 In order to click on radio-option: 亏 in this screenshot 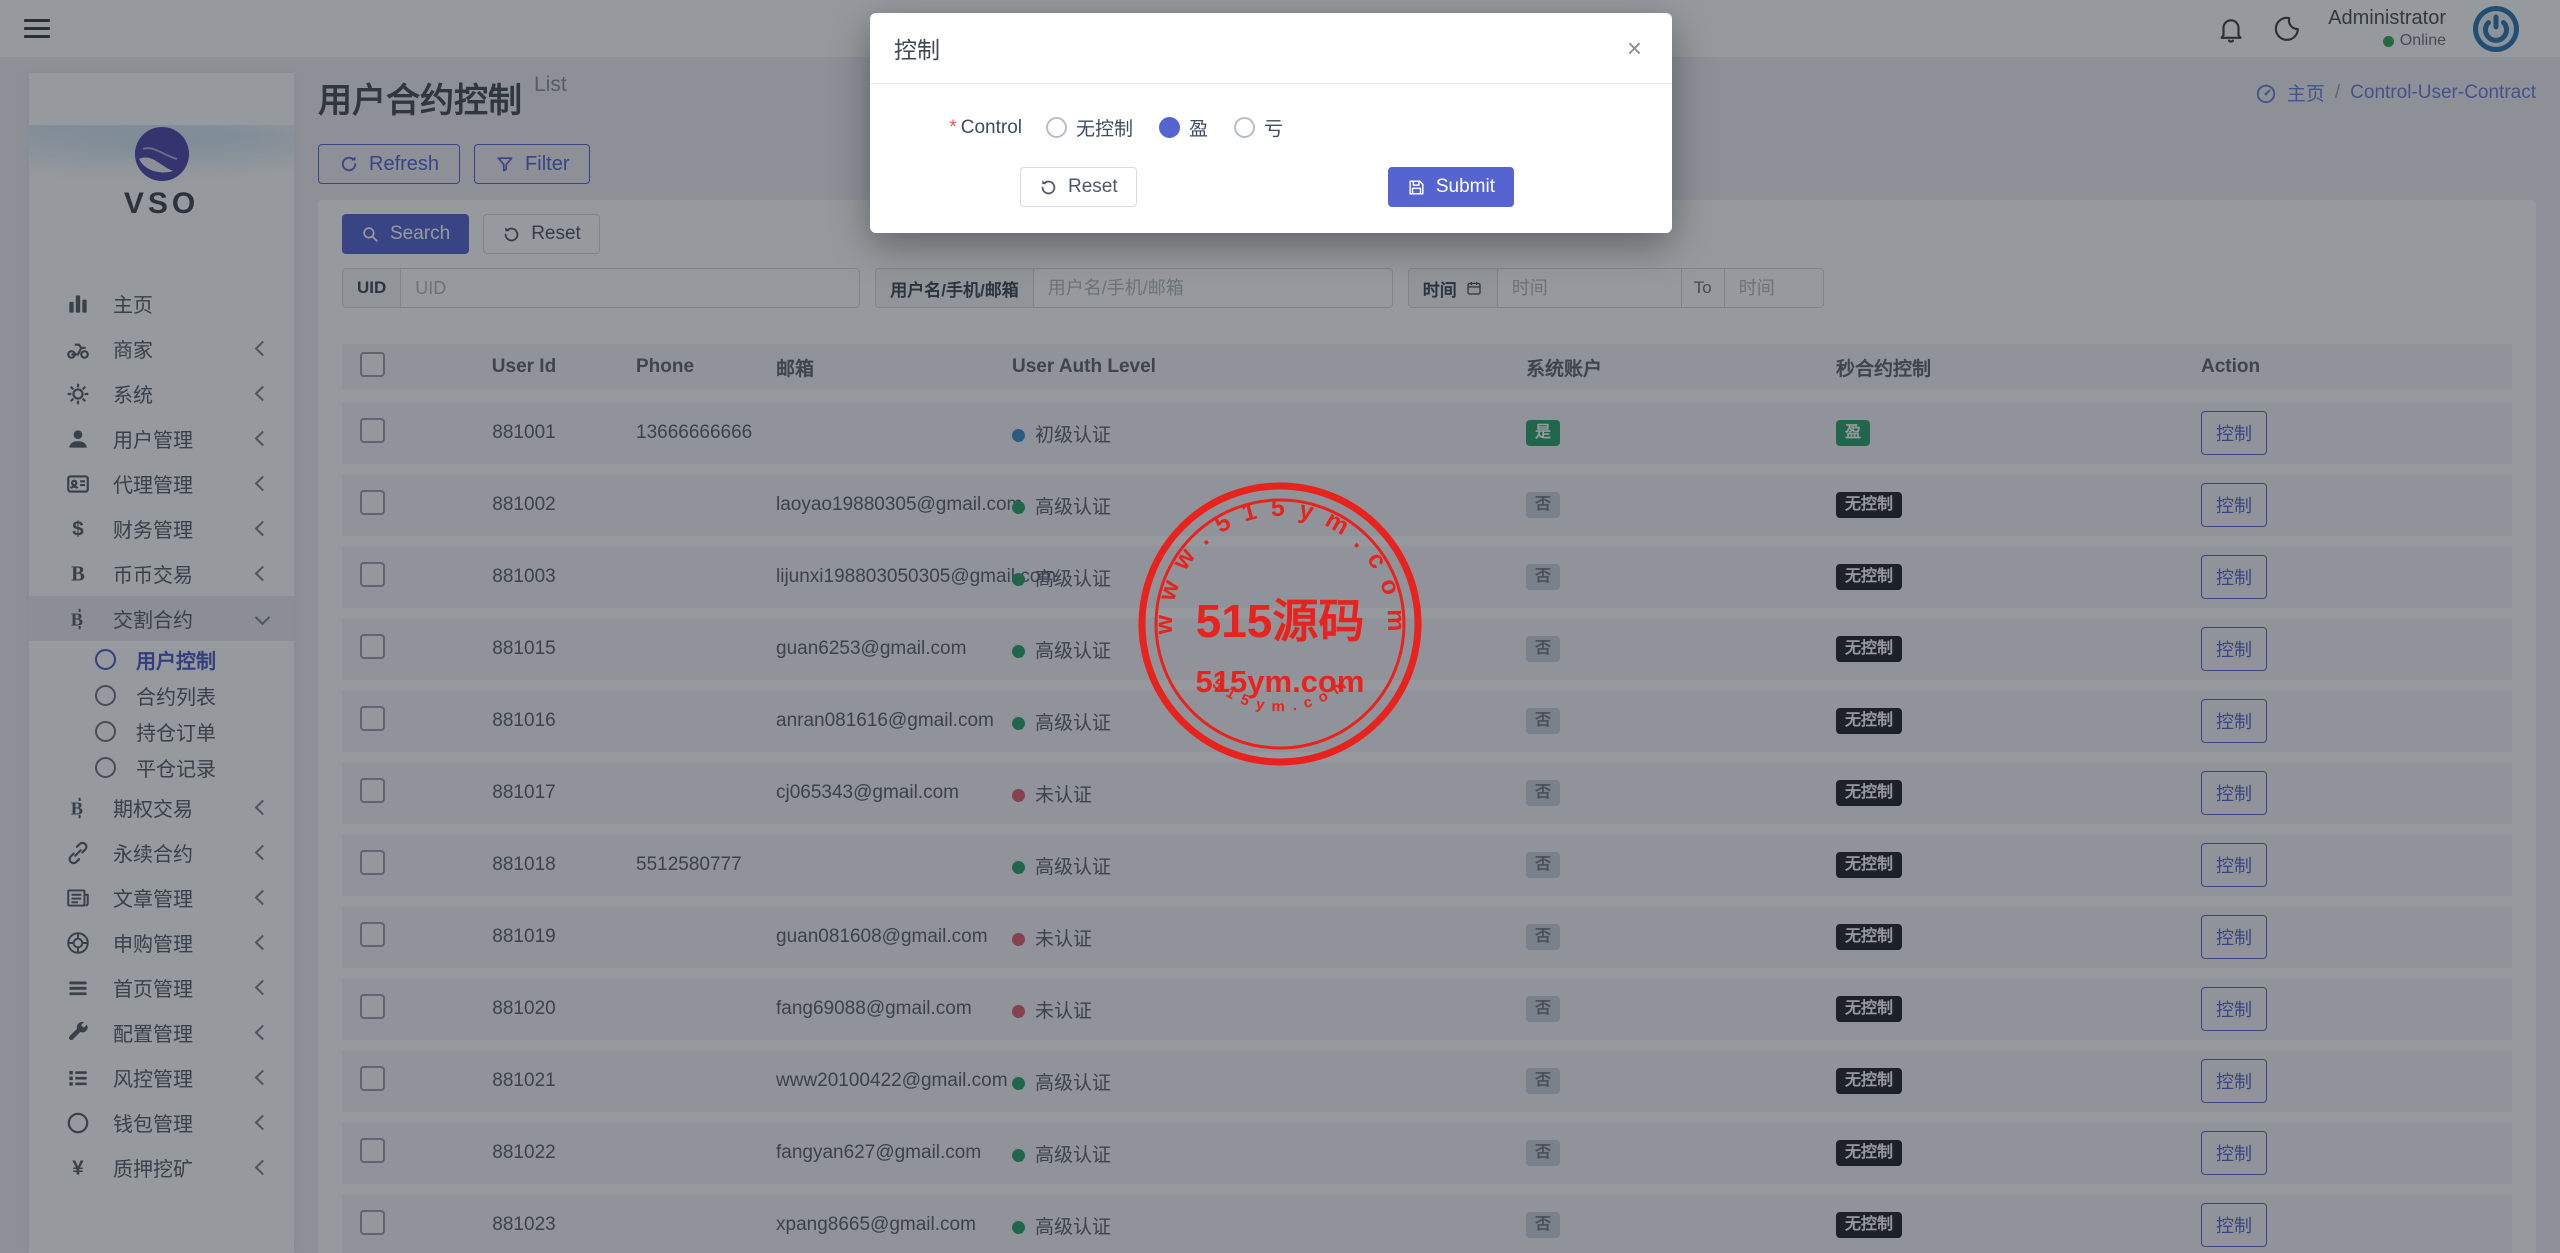, I will do `click(1258, 127)`.